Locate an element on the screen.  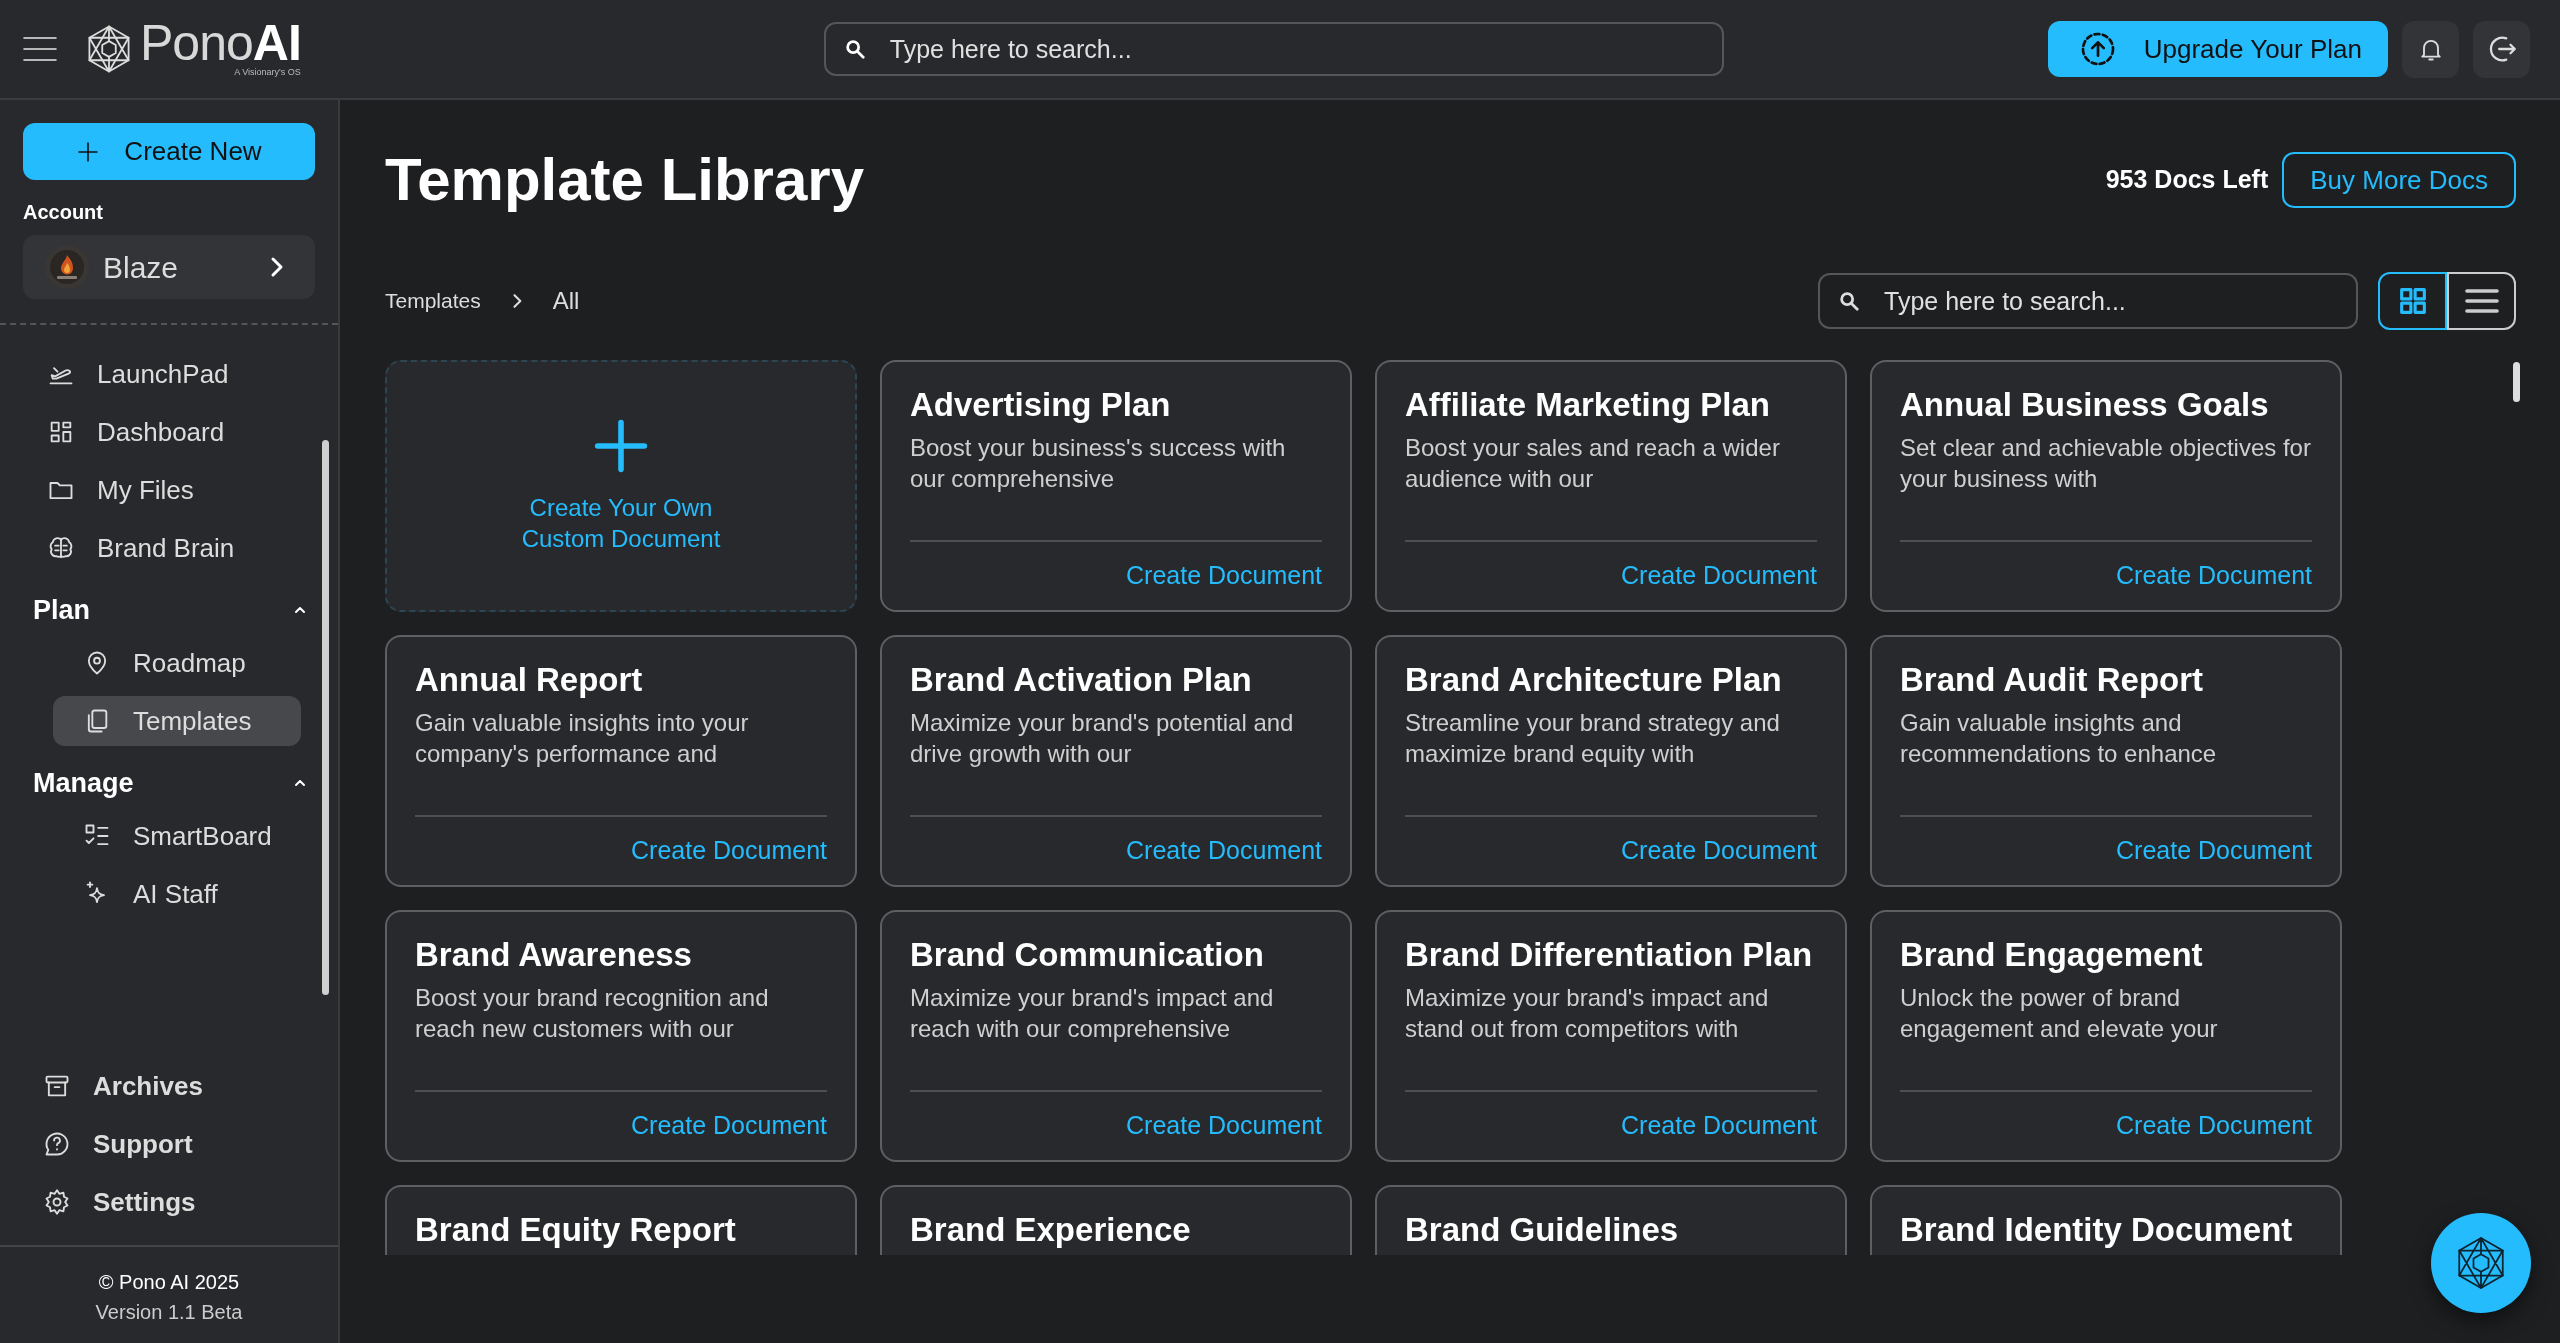
card-description: Maximize your brand's impact and reach with our comprehensive is located at coordinates (1092, 1013).